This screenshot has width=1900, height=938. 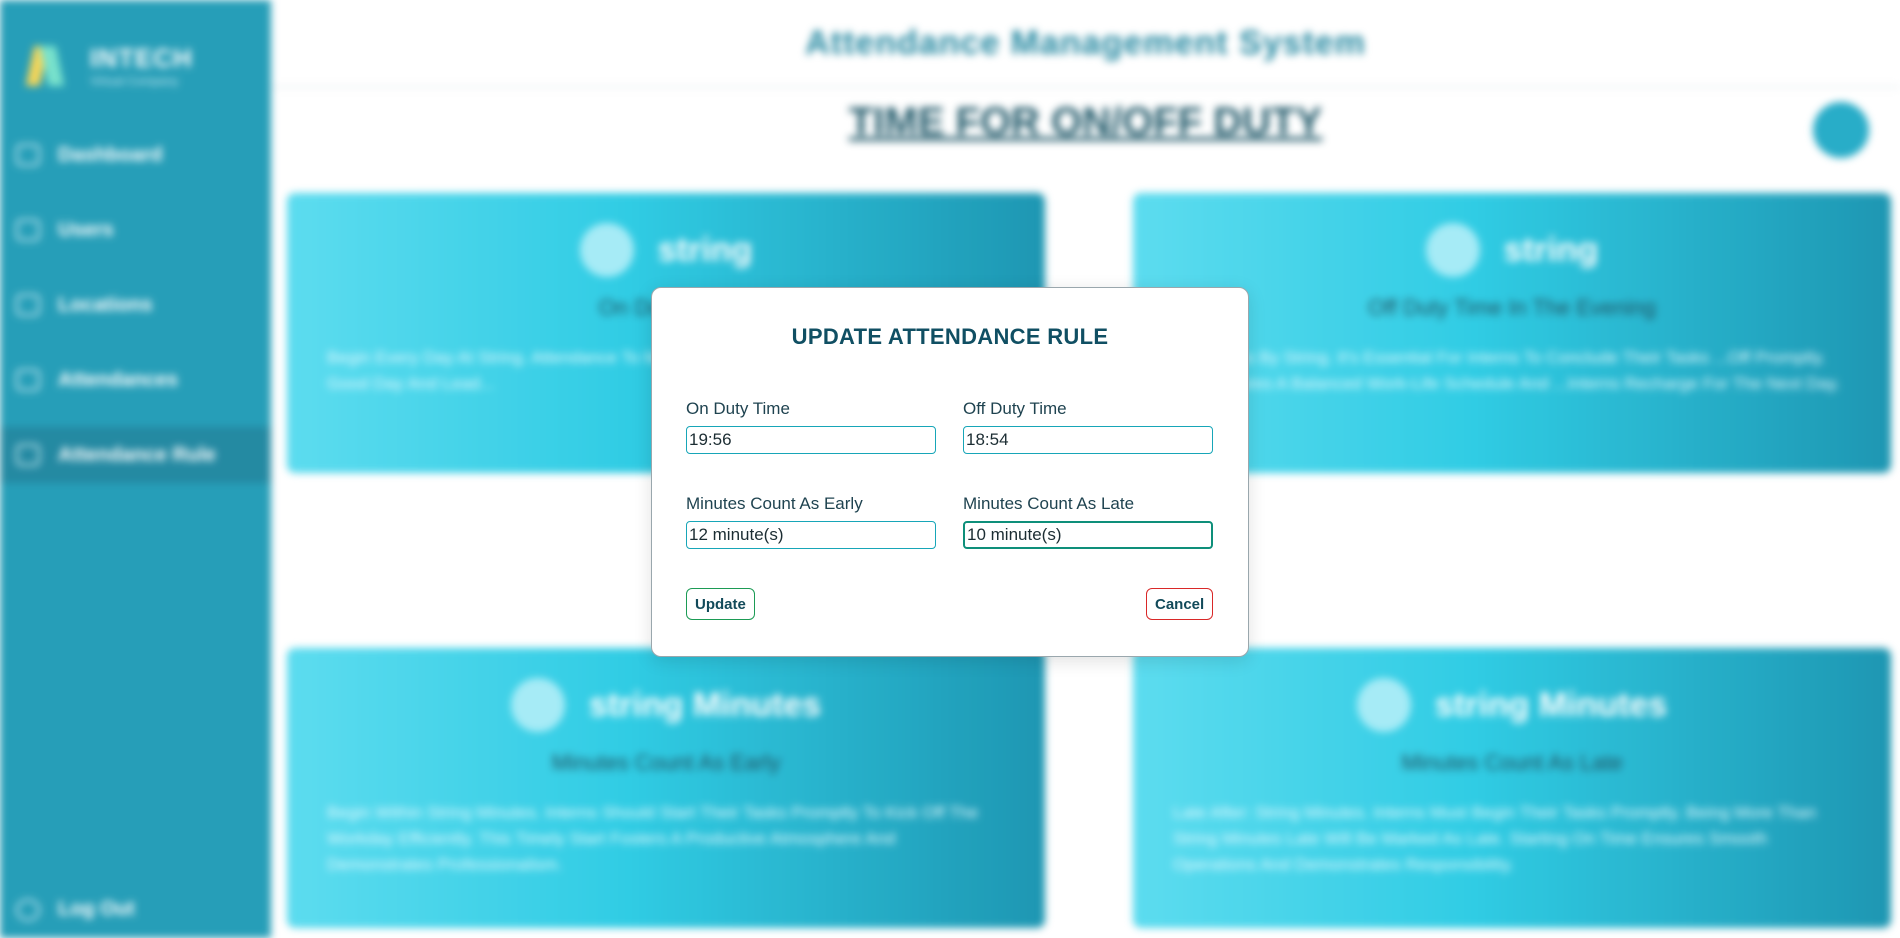 What do you see at coordinates (950, 336) in the screenshot?
I see `dialog-title: UPDATE ATTENDANCE RULE` at bounding box center [950, 336].